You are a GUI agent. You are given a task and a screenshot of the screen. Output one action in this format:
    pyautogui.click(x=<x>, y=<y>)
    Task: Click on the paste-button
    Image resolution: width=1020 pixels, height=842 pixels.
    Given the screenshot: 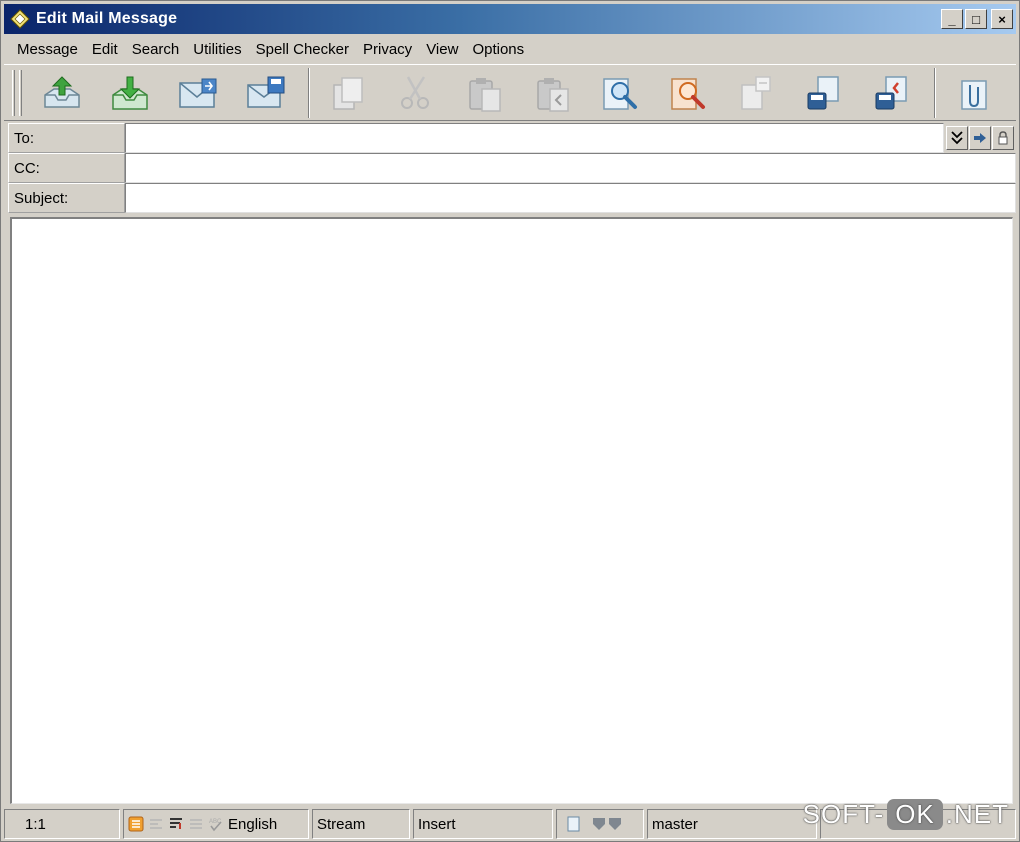 What is the action you would take?
    pyautogui.click(x=484, y=93)
    